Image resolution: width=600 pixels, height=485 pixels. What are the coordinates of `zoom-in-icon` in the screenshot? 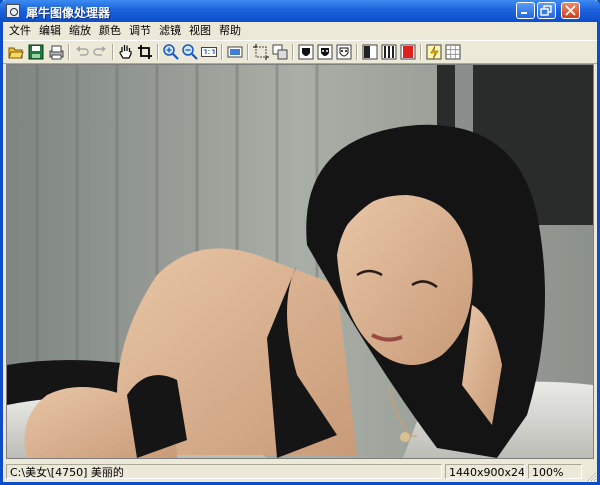 It's located at (171, 52).